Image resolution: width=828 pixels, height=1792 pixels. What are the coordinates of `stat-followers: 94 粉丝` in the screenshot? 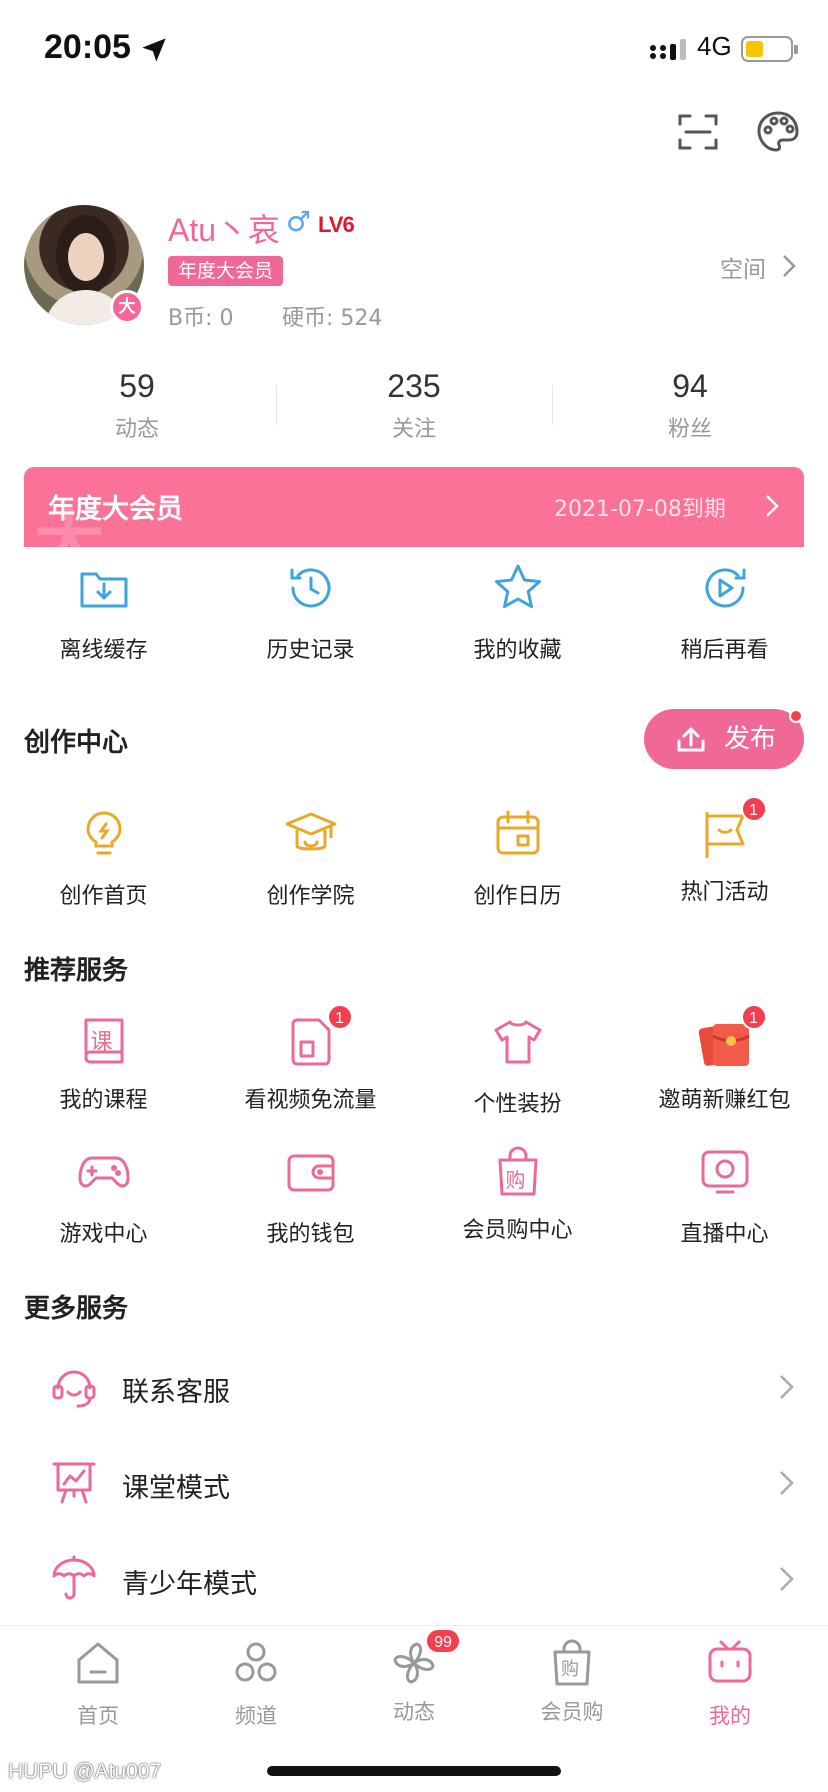 It's located at (690, 405).